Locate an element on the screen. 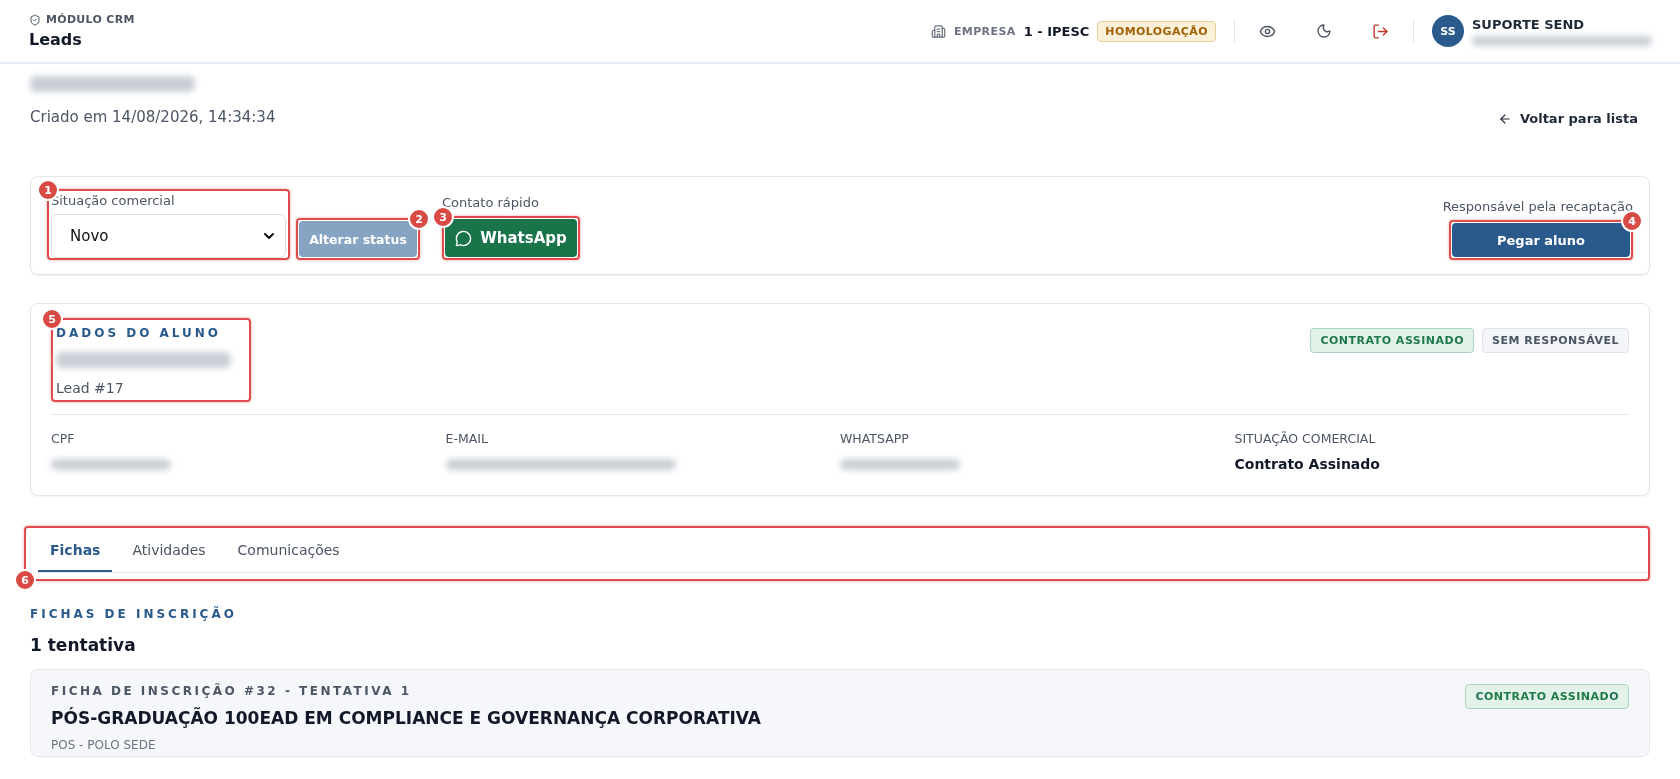 The width and height of the screenshot is (1680, 779). environment-badge: HOMOLOGAÇÃO is located at coordinates (1156, 31).